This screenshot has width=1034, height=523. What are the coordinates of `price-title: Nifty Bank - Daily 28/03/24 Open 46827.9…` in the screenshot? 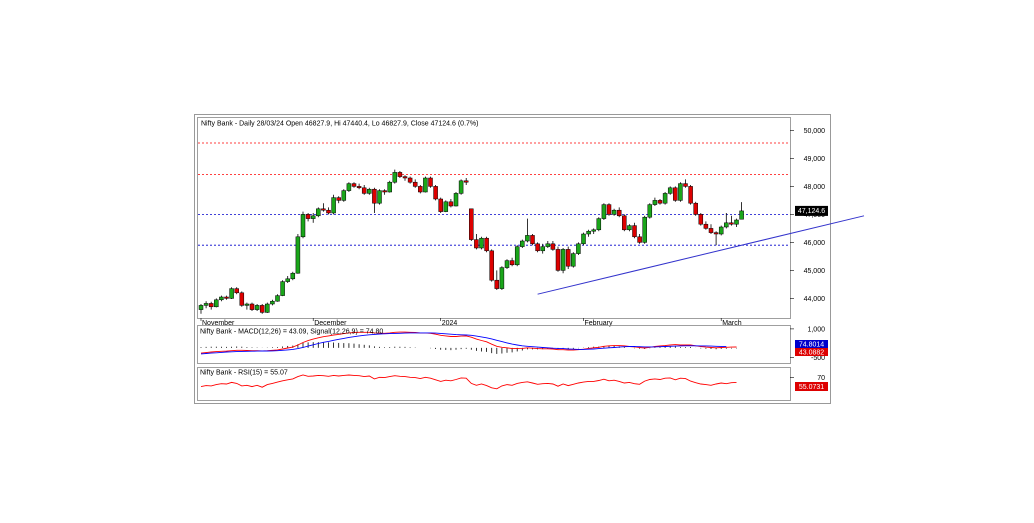 It's located at (339, 124).